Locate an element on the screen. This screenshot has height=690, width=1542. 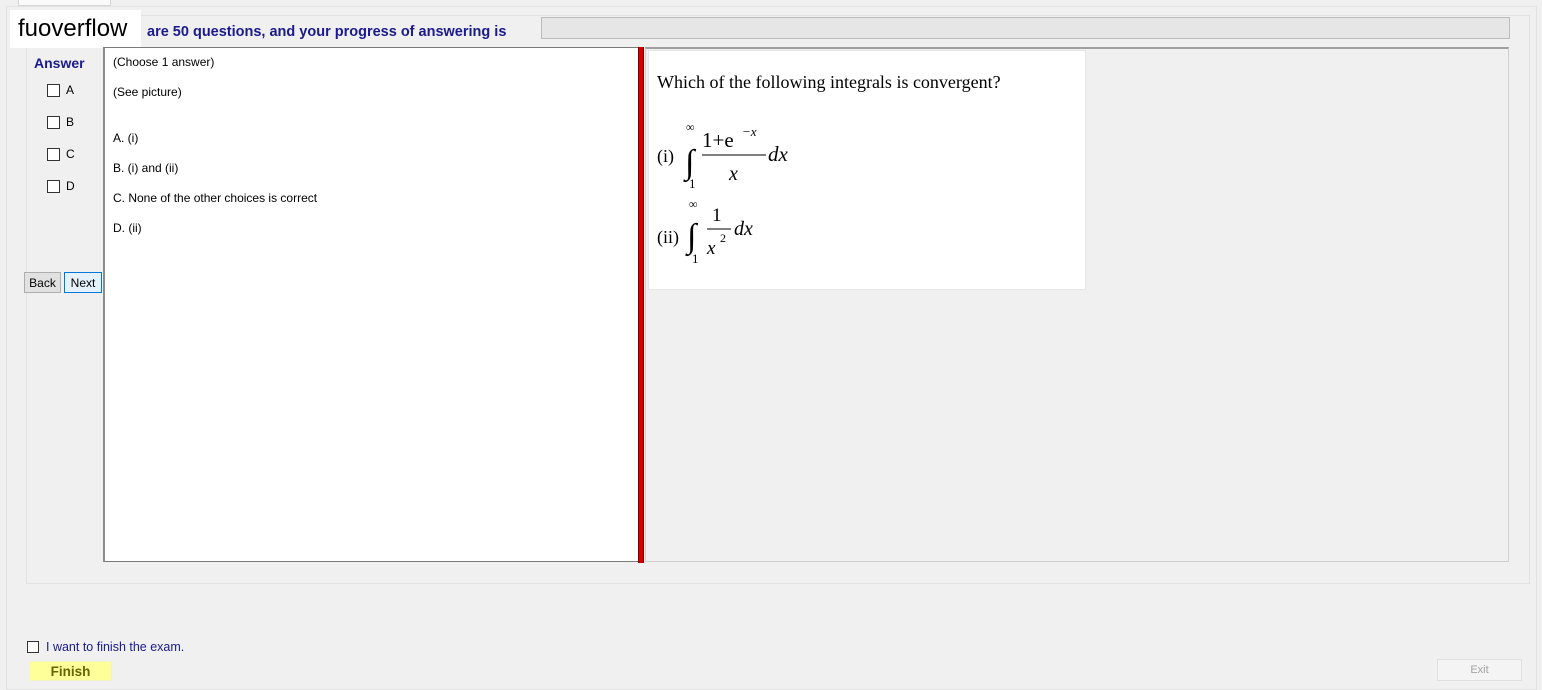
finish-exam-label: I want to finish the exam. is located at coordinates (115, 647).